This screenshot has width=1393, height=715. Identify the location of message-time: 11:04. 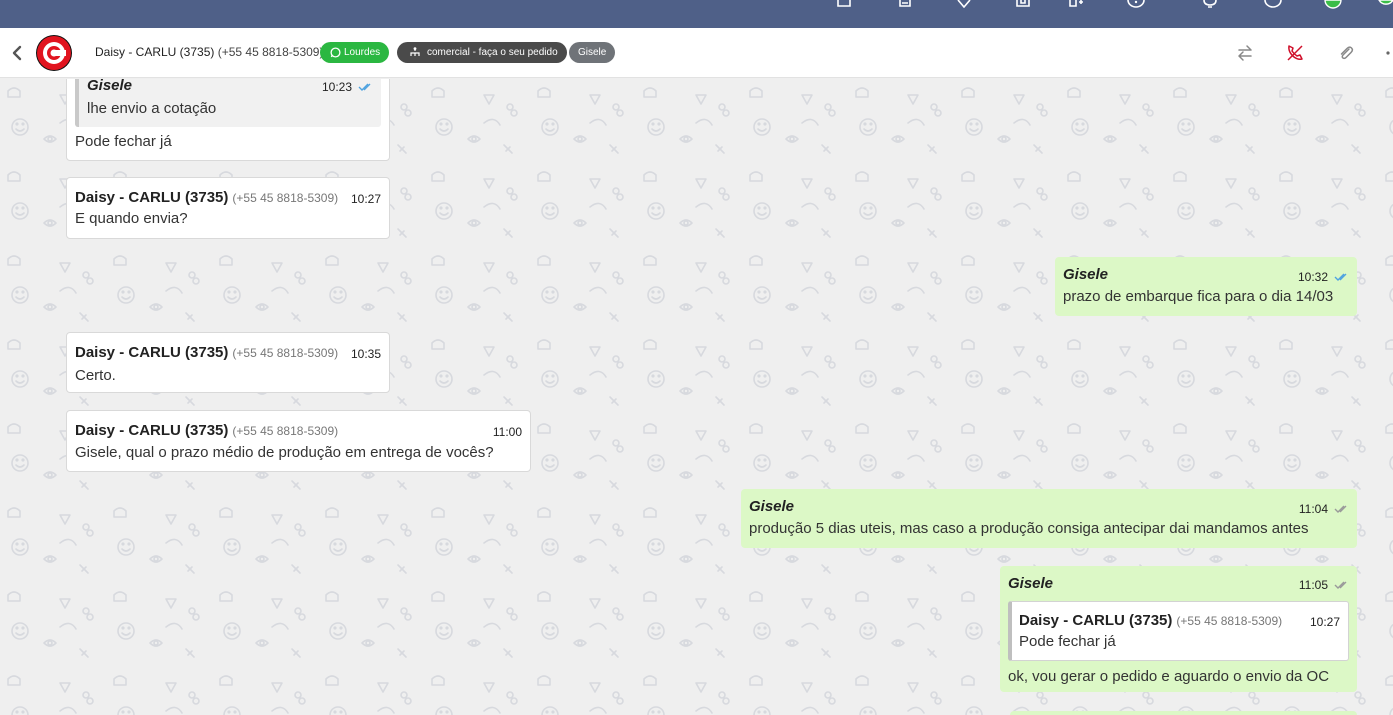
(1324, 509).